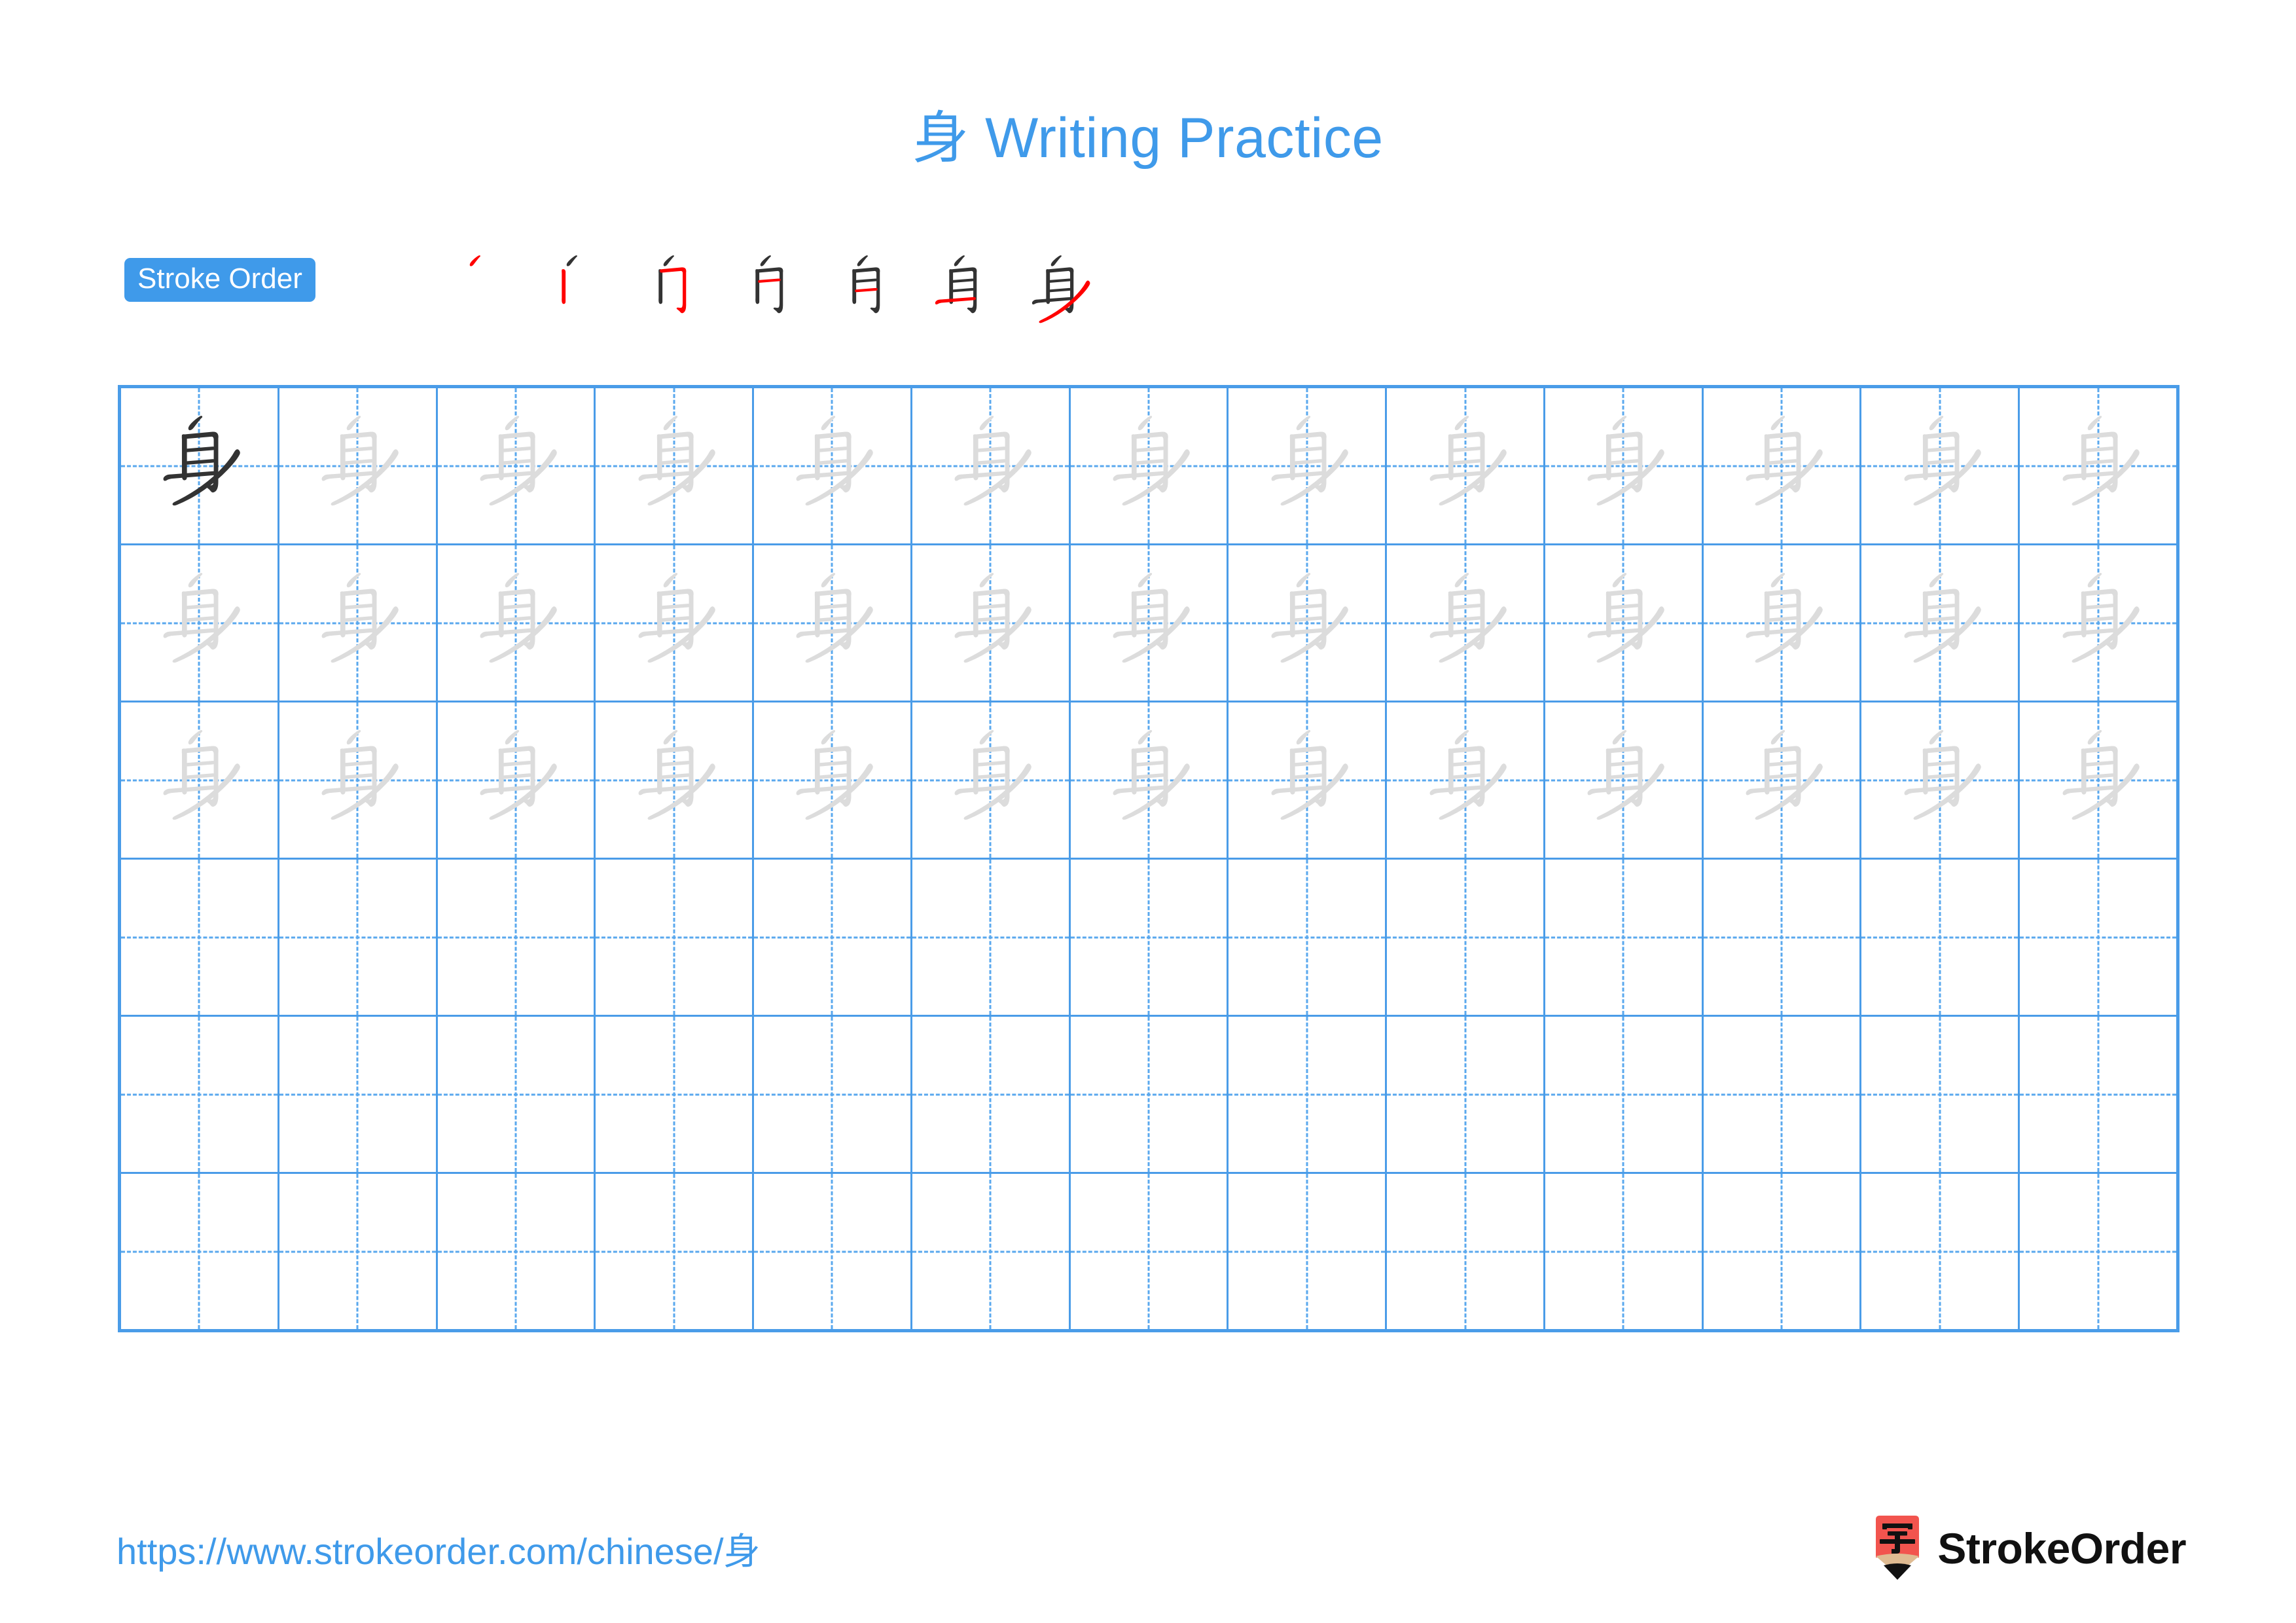 This screenshot has height=1623, width=2296. Describe the element at coordinates (439, 1548) in the screenshot. I see `footer-url: https://www.strokeorder.com/chinese/身` at that location.